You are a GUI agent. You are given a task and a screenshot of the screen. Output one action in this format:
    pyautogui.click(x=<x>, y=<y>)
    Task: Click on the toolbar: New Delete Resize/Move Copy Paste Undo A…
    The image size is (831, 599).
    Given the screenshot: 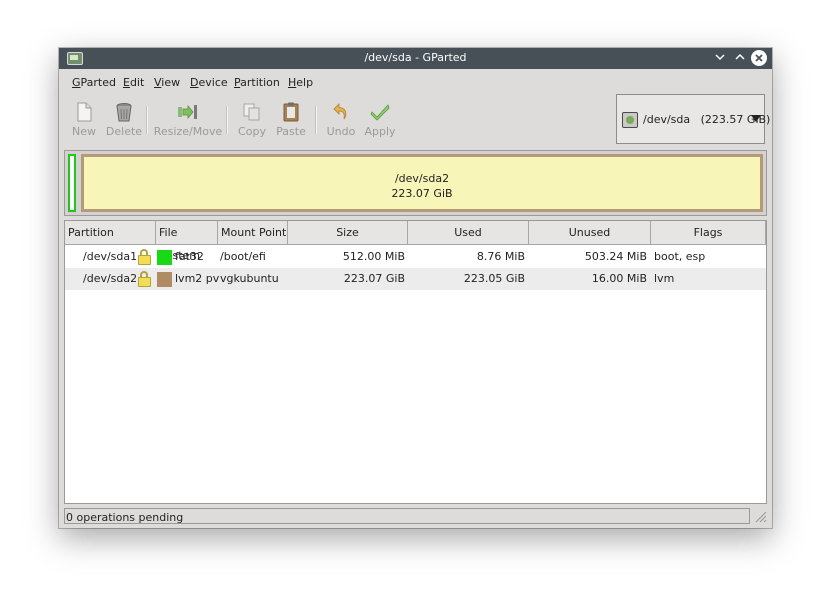 What is the action you would take?
    pyautogui.click(x=340, y=120)
    